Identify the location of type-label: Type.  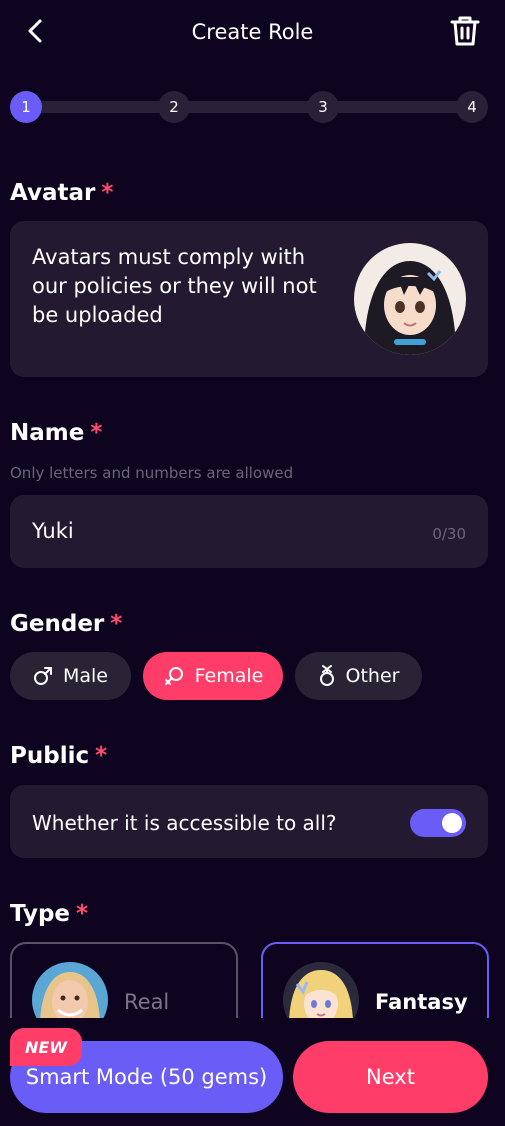
(40, 914).